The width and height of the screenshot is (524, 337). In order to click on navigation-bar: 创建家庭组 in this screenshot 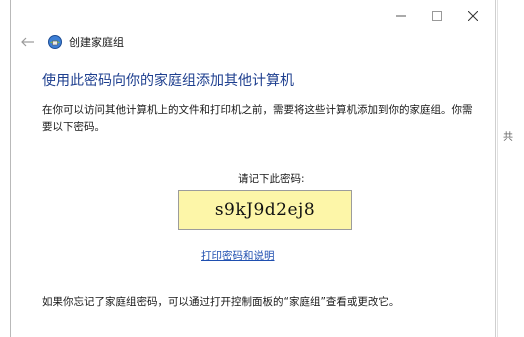, I will do `click(71, 42)`.